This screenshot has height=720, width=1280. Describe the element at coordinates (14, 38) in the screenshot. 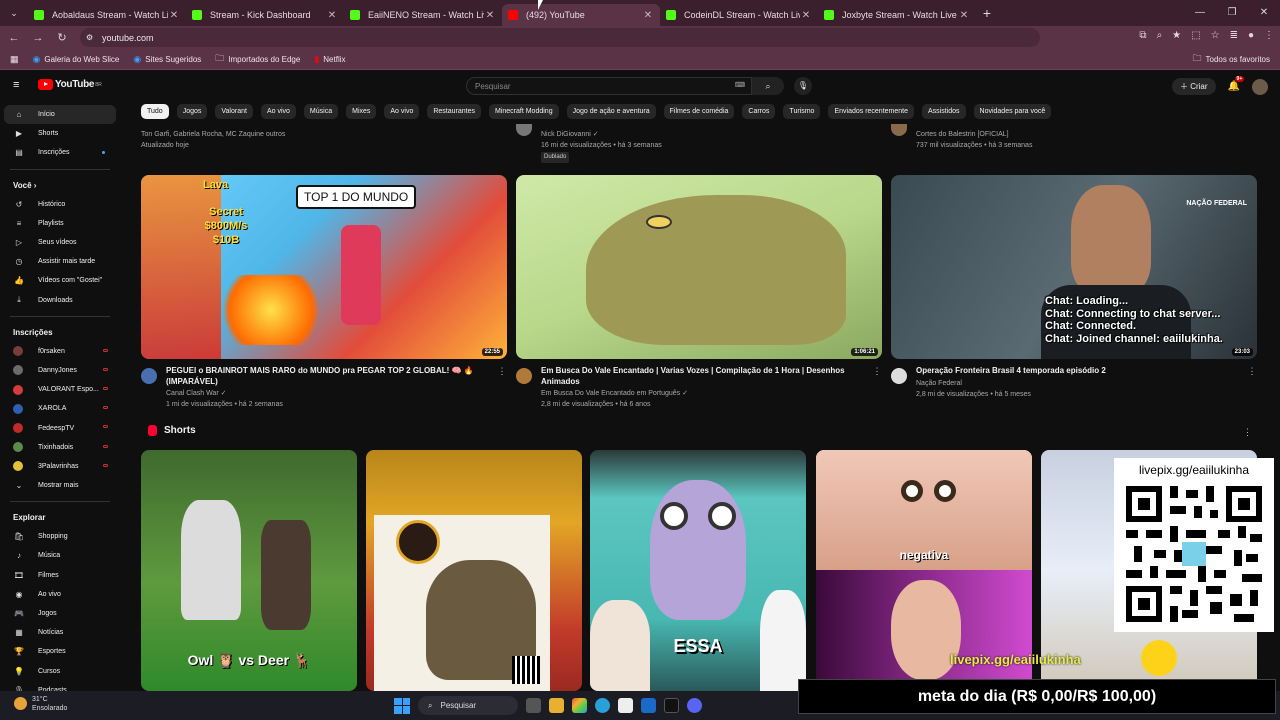

I see `back-button: ←` at that location.